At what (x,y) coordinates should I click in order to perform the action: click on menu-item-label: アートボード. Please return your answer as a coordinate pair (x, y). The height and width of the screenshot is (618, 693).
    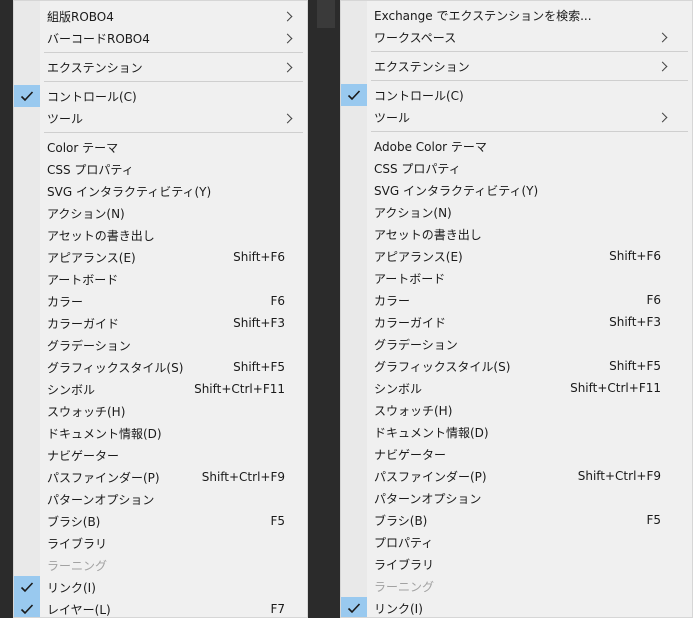
    Looking at the image, I should click on (83, 279).